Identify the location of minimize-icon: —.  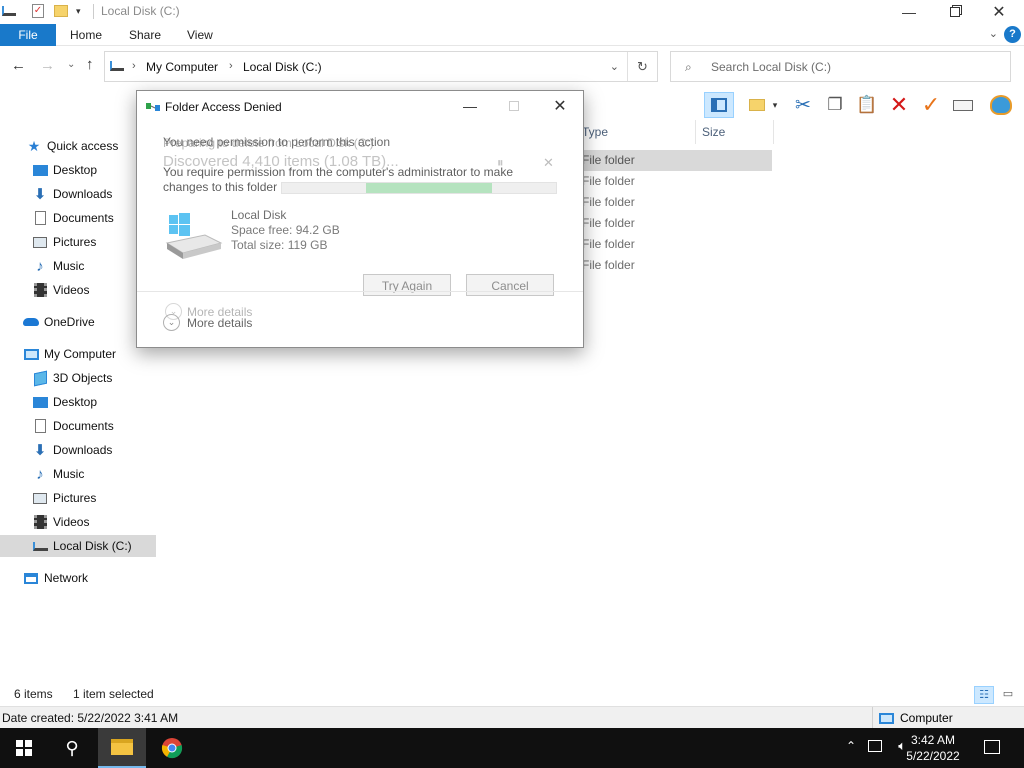
(470, 106).